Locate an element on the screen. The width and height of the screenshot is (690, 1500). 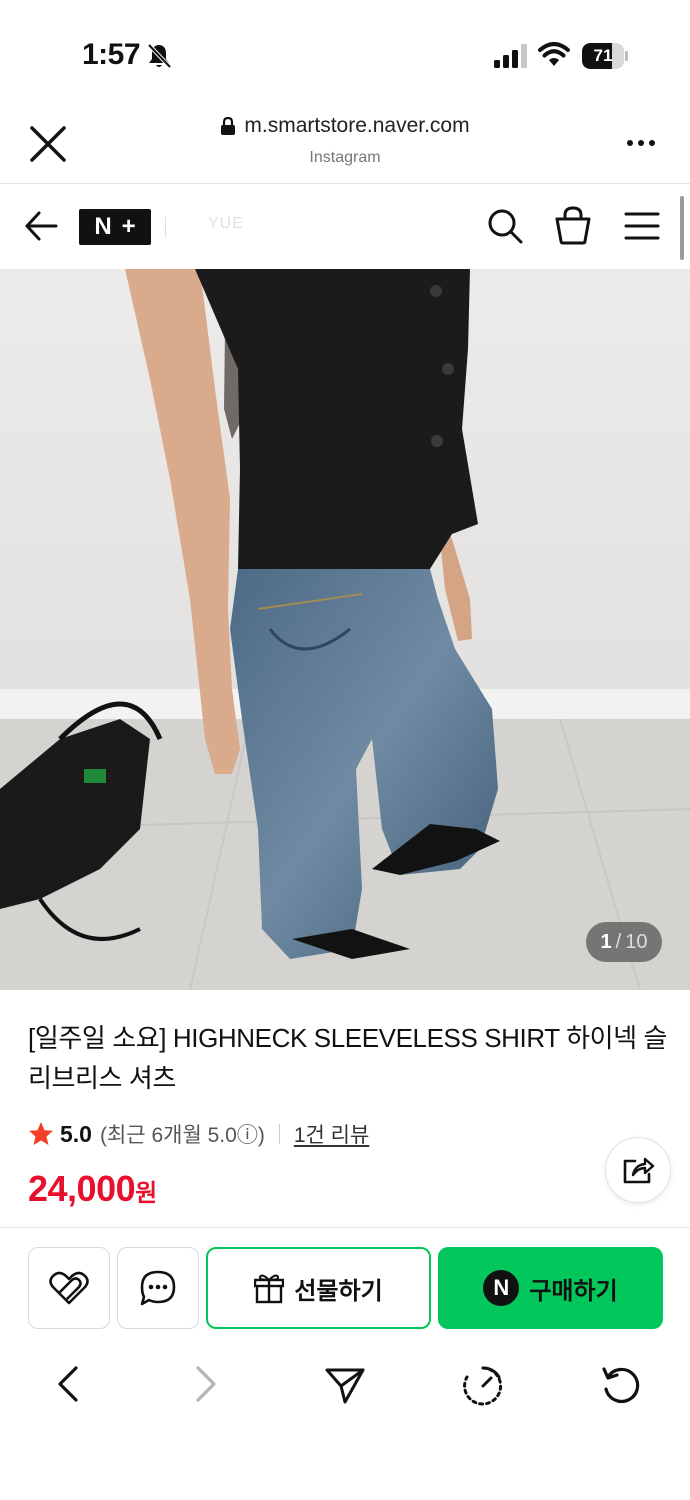
product-price: 24,000원 is located at coordinates (92, 1189).